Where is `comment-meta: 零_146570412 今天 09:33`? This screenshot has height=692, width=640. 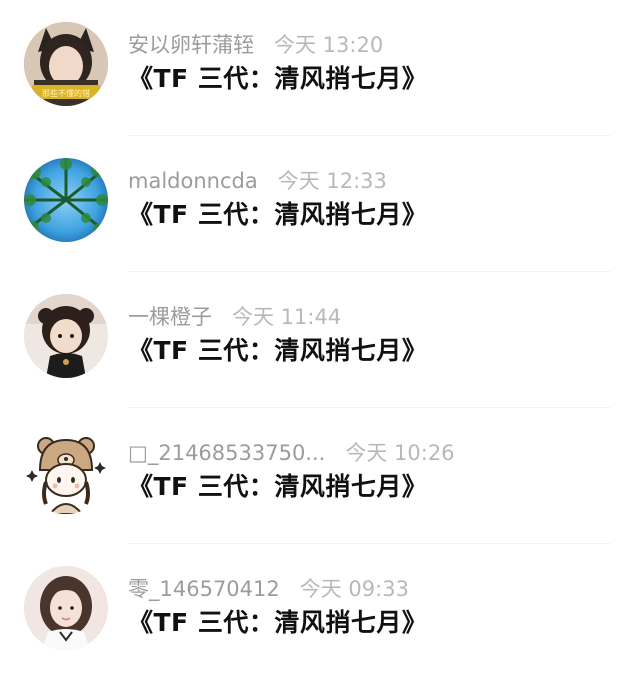
comment-meta: 零_146570412 今天 09:33 is located at coordinates (268, 589).